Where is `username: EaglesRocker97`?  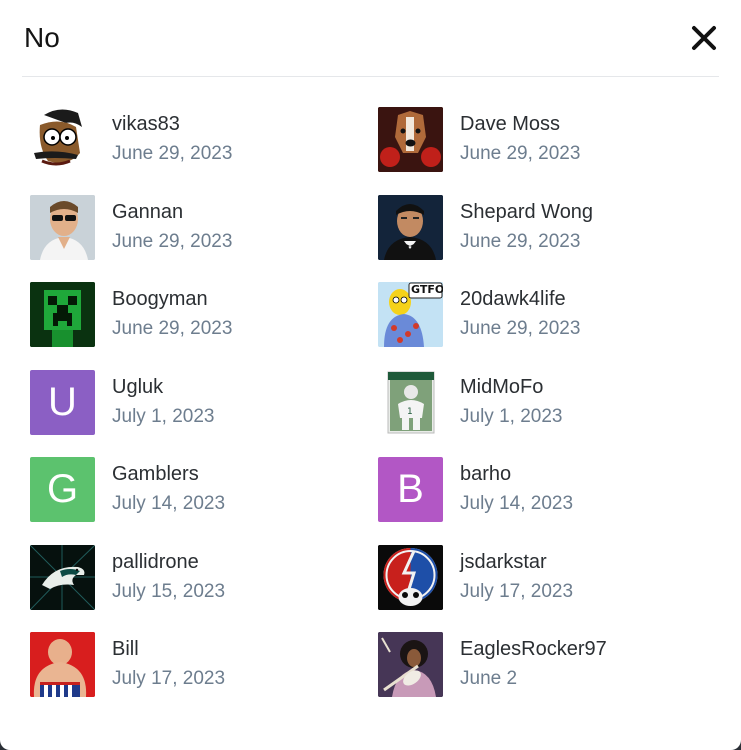
username: EaglesRocker97 is located at coordinates (533, 649).